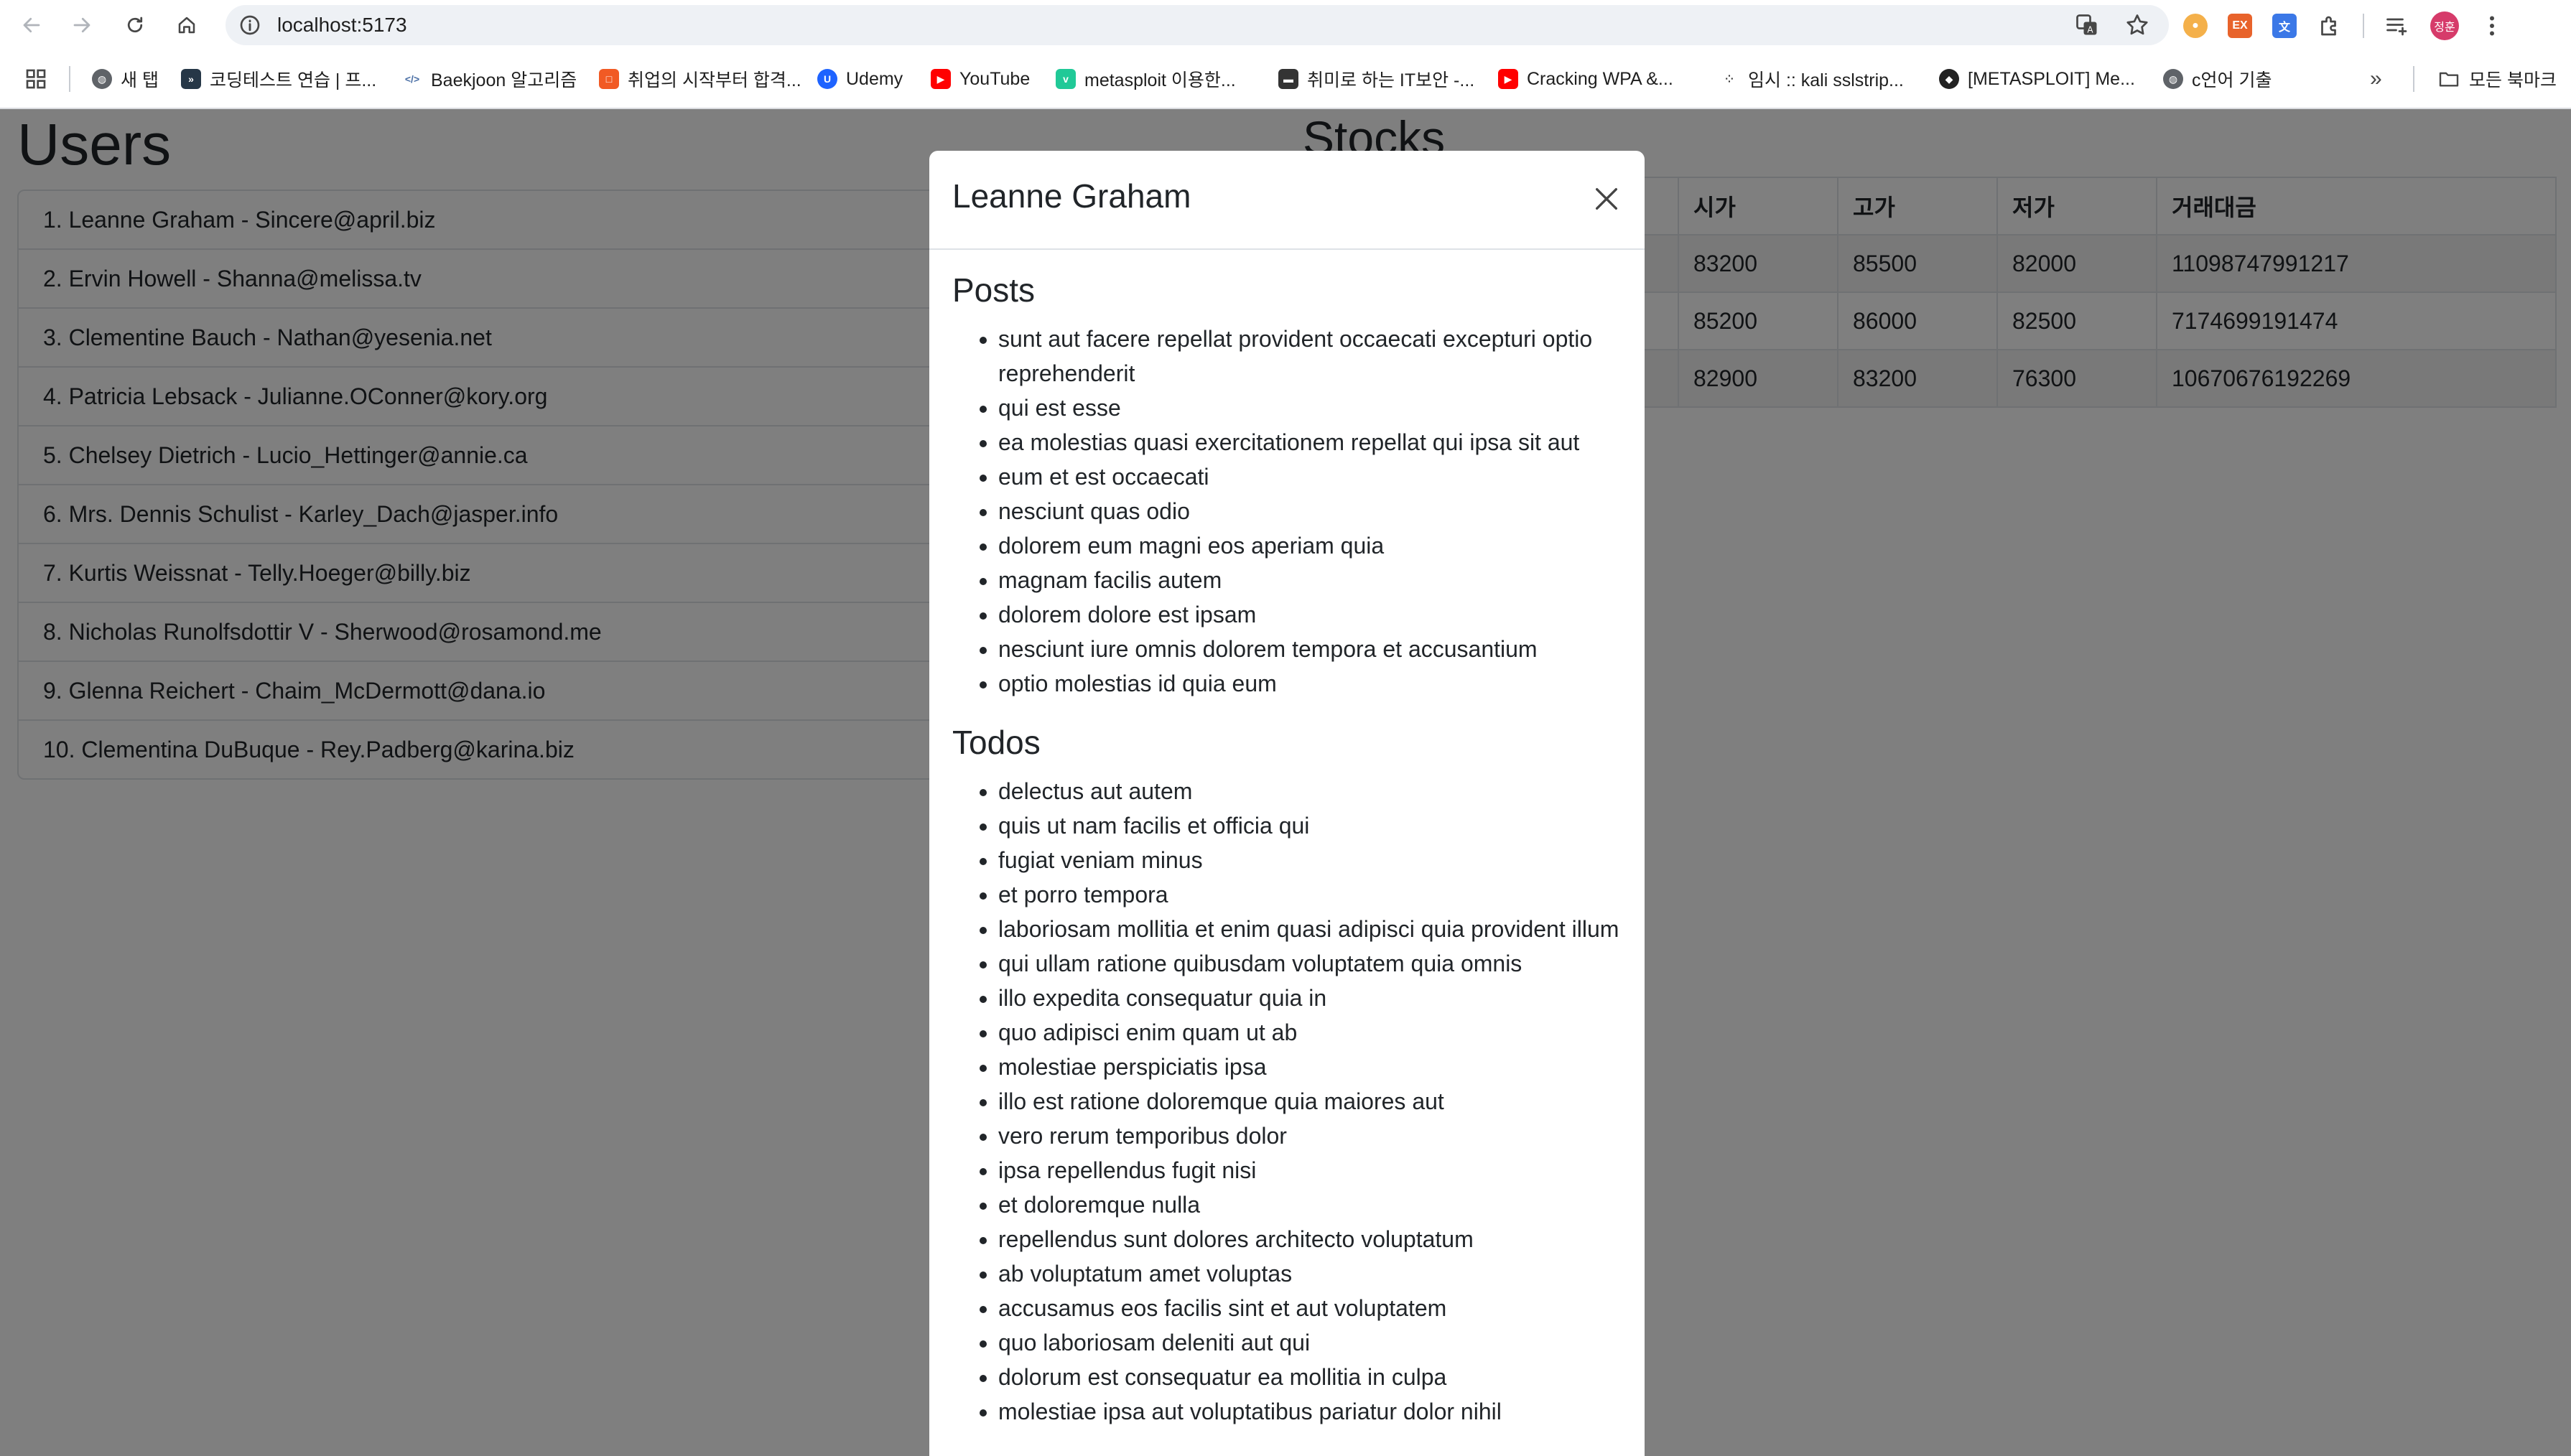 The width and height of the screenshot is (2571, 1456). I want to click on list-item: quo adipisci enim quam ut ab, so click(1310, 1032).